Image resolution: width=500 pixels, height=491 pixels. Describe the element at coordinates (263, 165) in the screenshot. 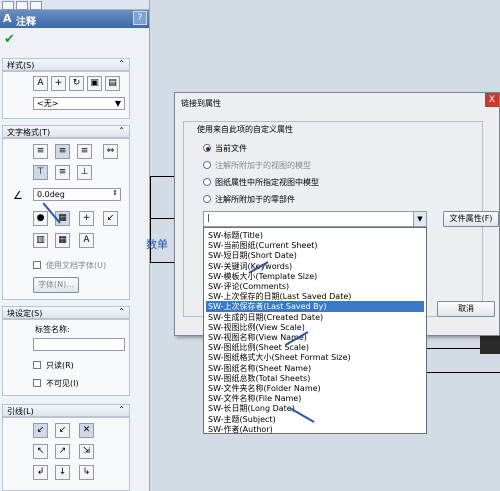

I see `radio-view-model-label: 注解所附加于的视图的模型` at that location.